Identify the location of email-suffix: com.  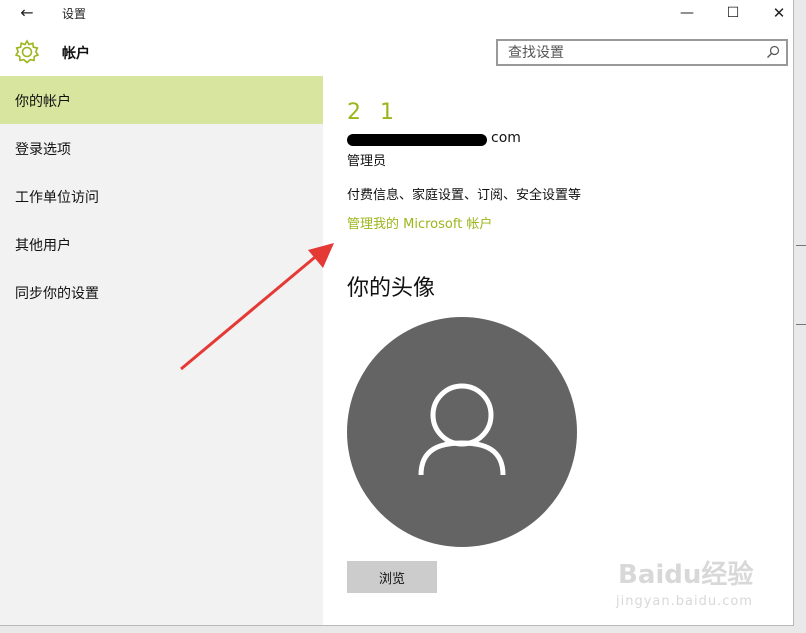
(506, 138).